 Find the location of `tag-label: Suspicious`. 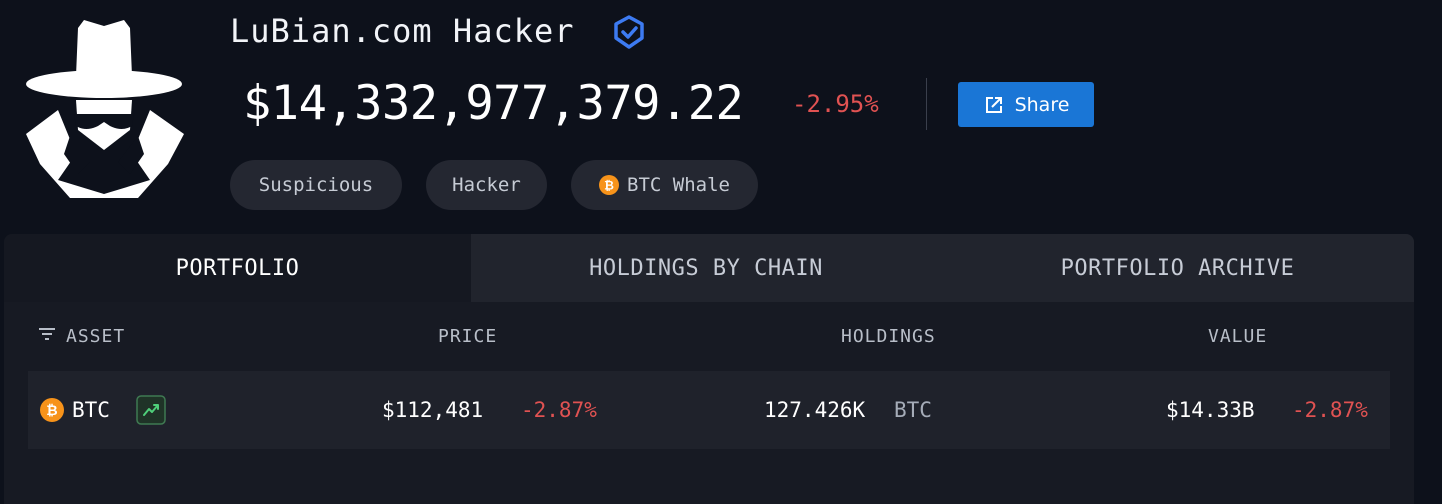

tag-label: Suspicious is located at coordinates (316, 185).